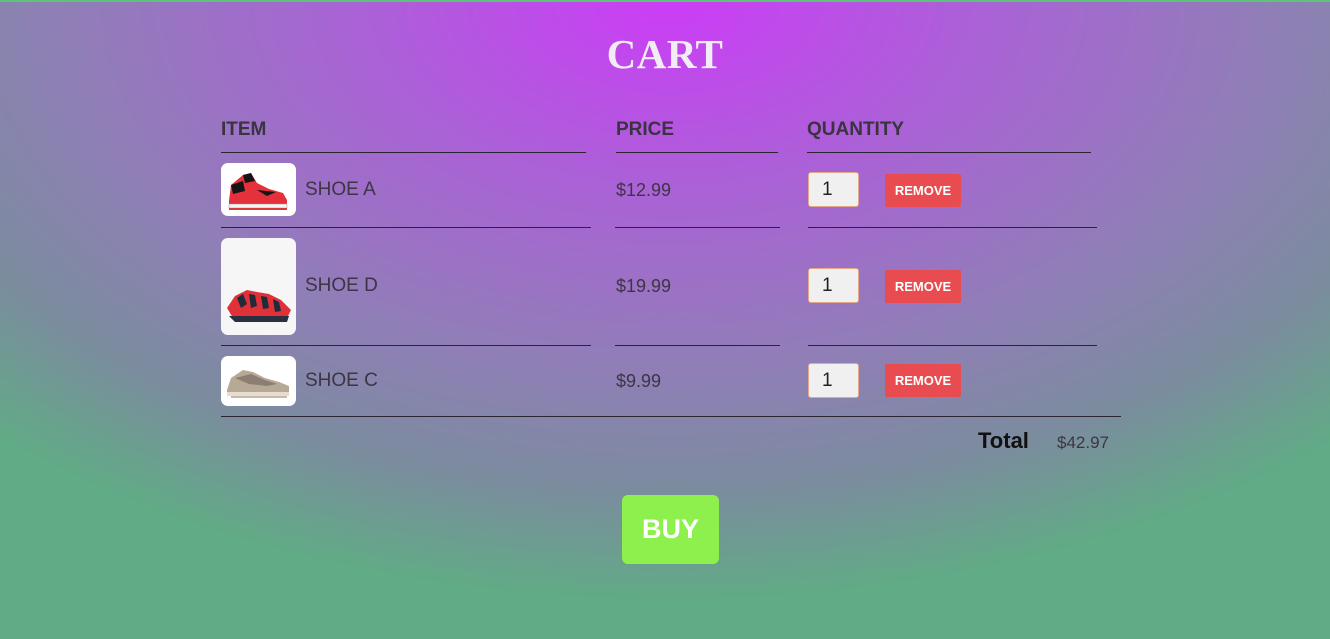  Describe the element at coordinates (244, 129) in the screenshot. I see `column-header-item: ITEM` at that location.